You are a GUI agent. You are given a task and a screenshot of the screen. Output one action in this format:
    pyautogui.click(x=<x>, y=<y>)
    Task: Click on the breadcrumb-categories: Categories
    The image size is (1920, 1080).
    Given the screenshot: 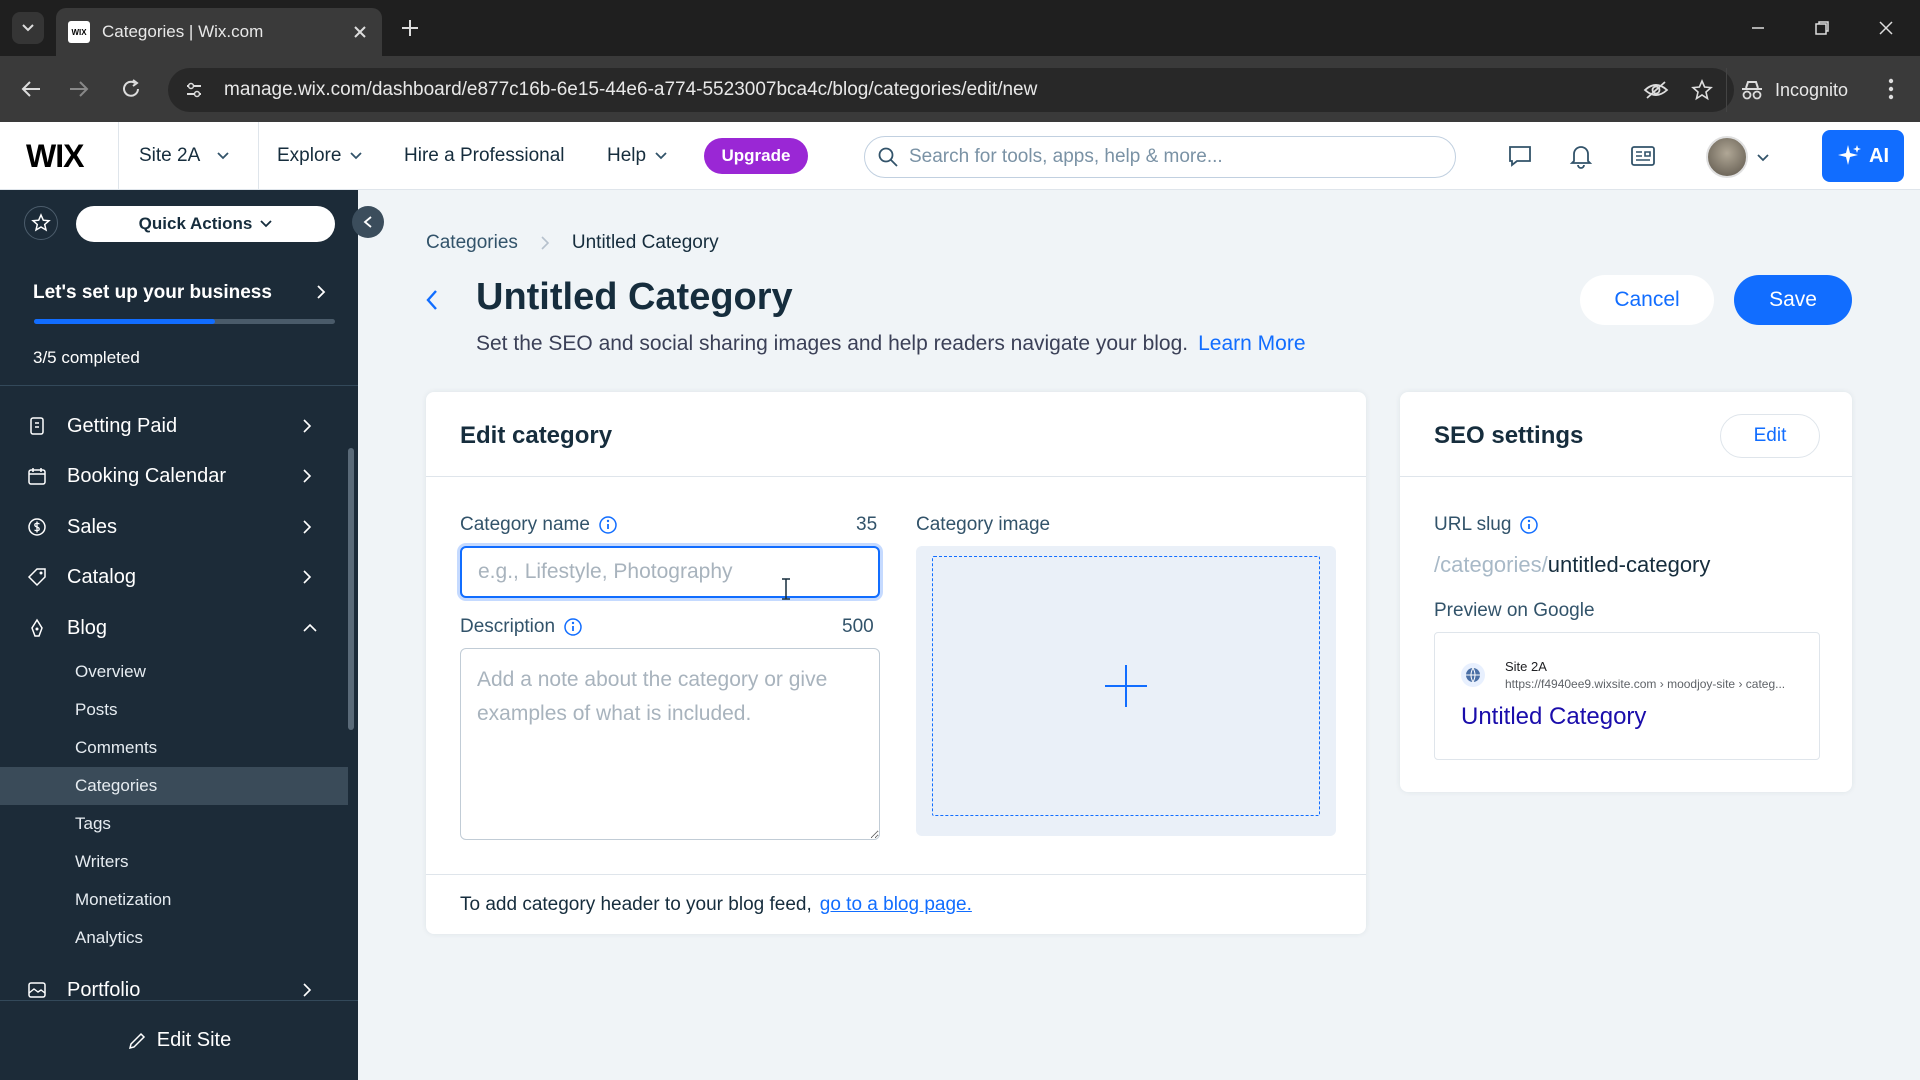 What is the action you would take?
    pyautogui.click(x=472, y=243)
    